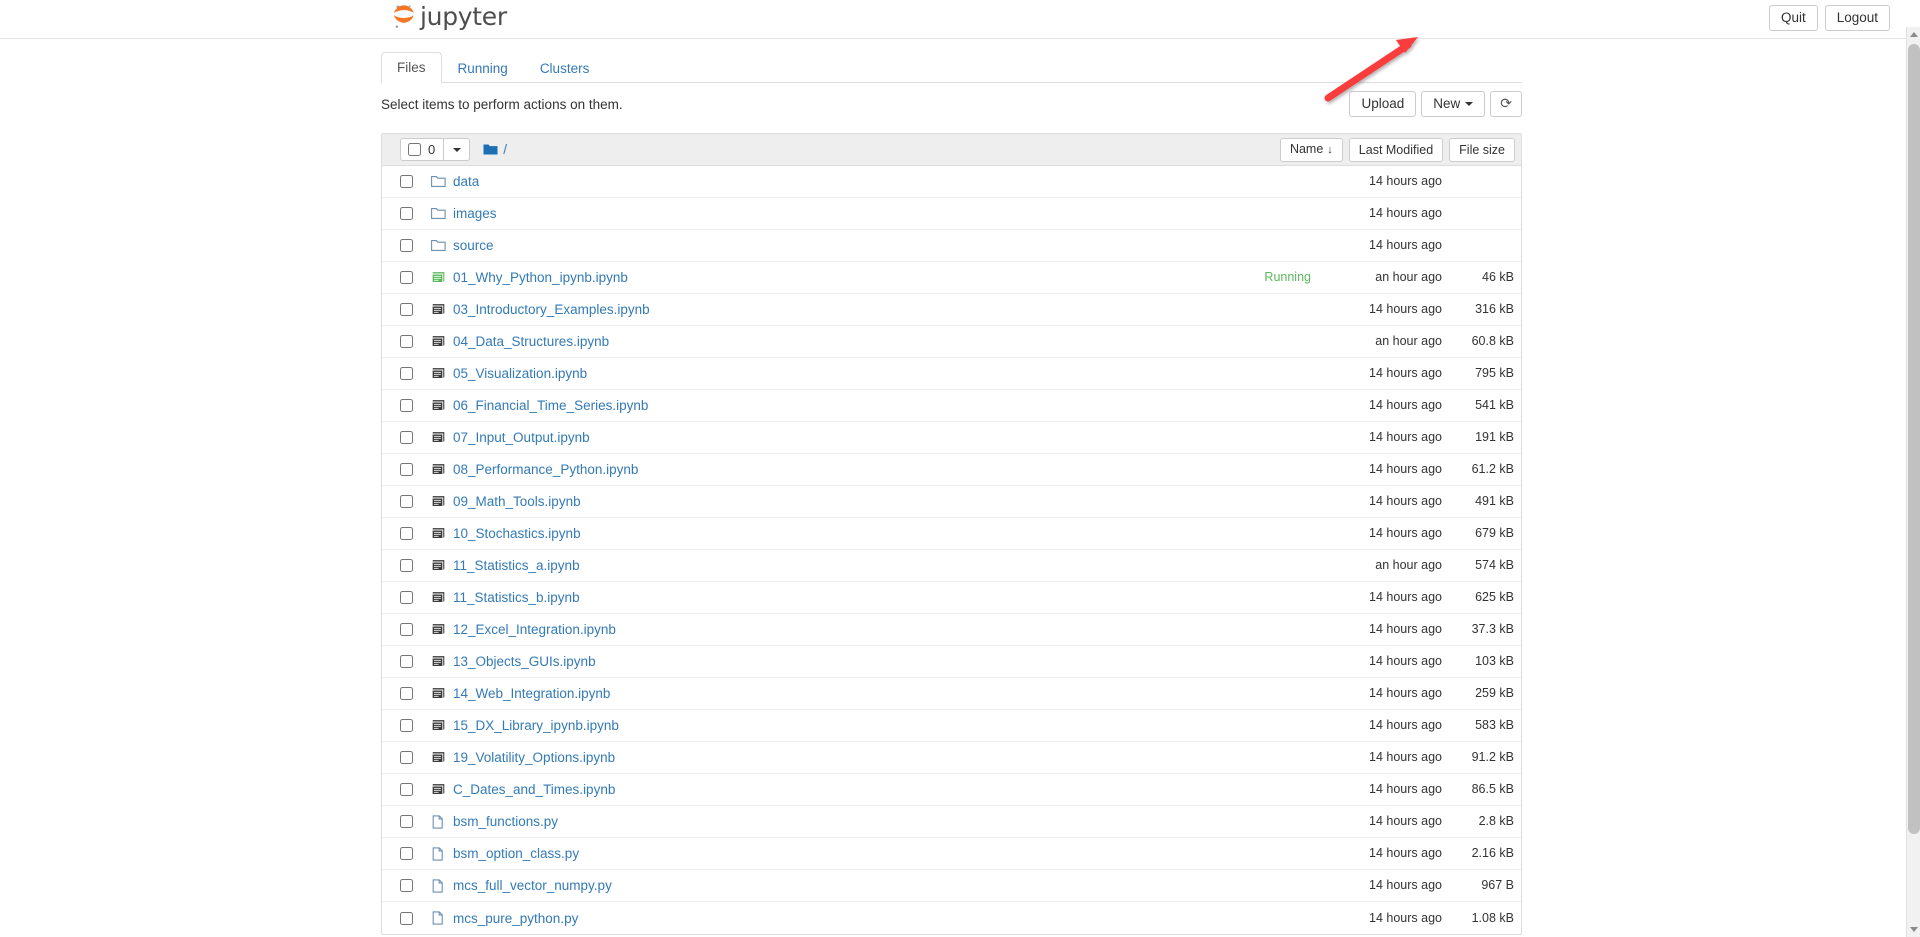 This screenshot has height=937, width=1920. Describe the element at coordinates (534, 629) in the screenshot. I see `item-name-link: 12_Excel_Integration.ipynb` at that location.